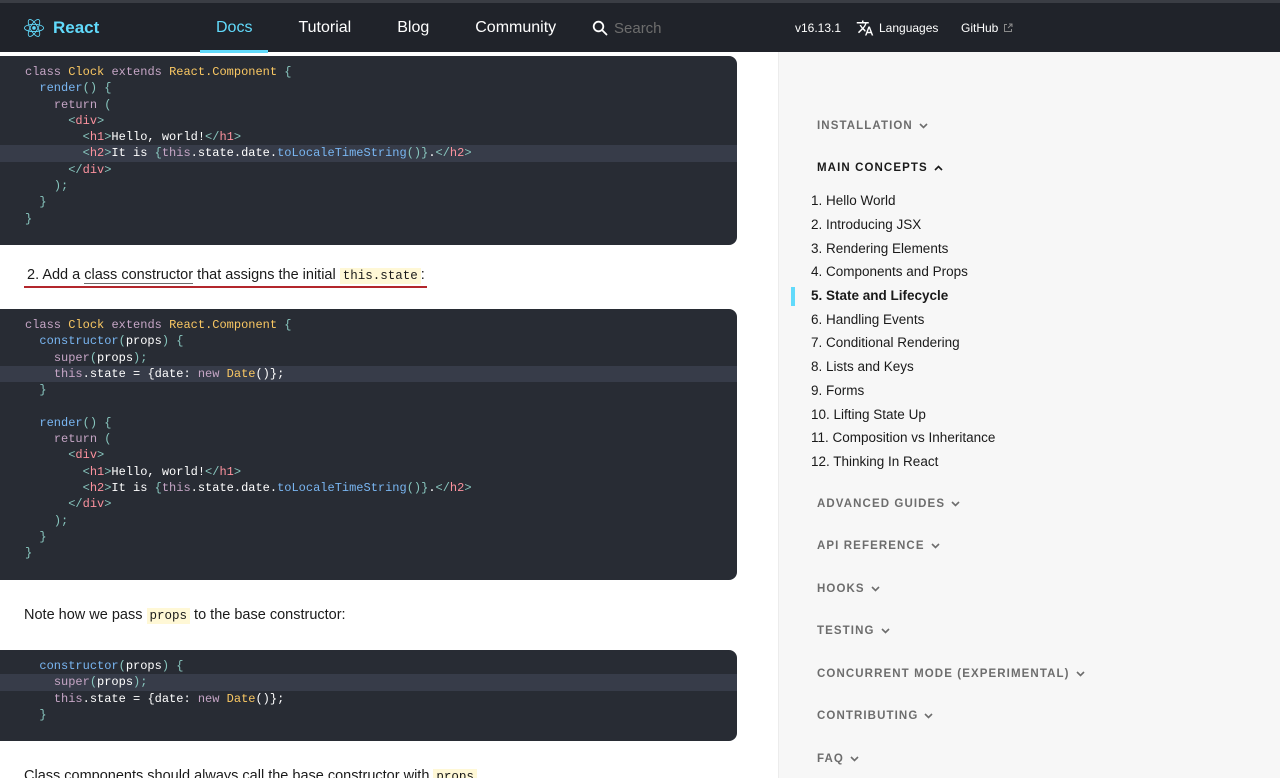 This screenshot has width=1280, height=778. I want to click on search-icon, so click(600, 28).